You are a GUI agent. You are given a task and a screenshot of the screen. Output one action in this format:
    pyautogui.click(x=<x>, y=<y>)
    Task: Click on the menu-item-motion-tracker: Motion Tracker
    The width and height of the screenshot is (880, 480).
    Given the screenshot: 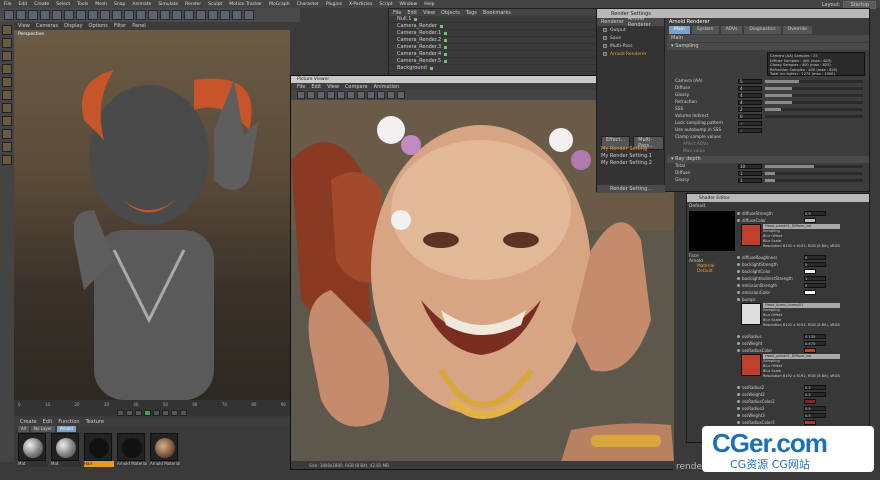 What is the action you would take?
    pyautogui.click(x=245, y=4)
    